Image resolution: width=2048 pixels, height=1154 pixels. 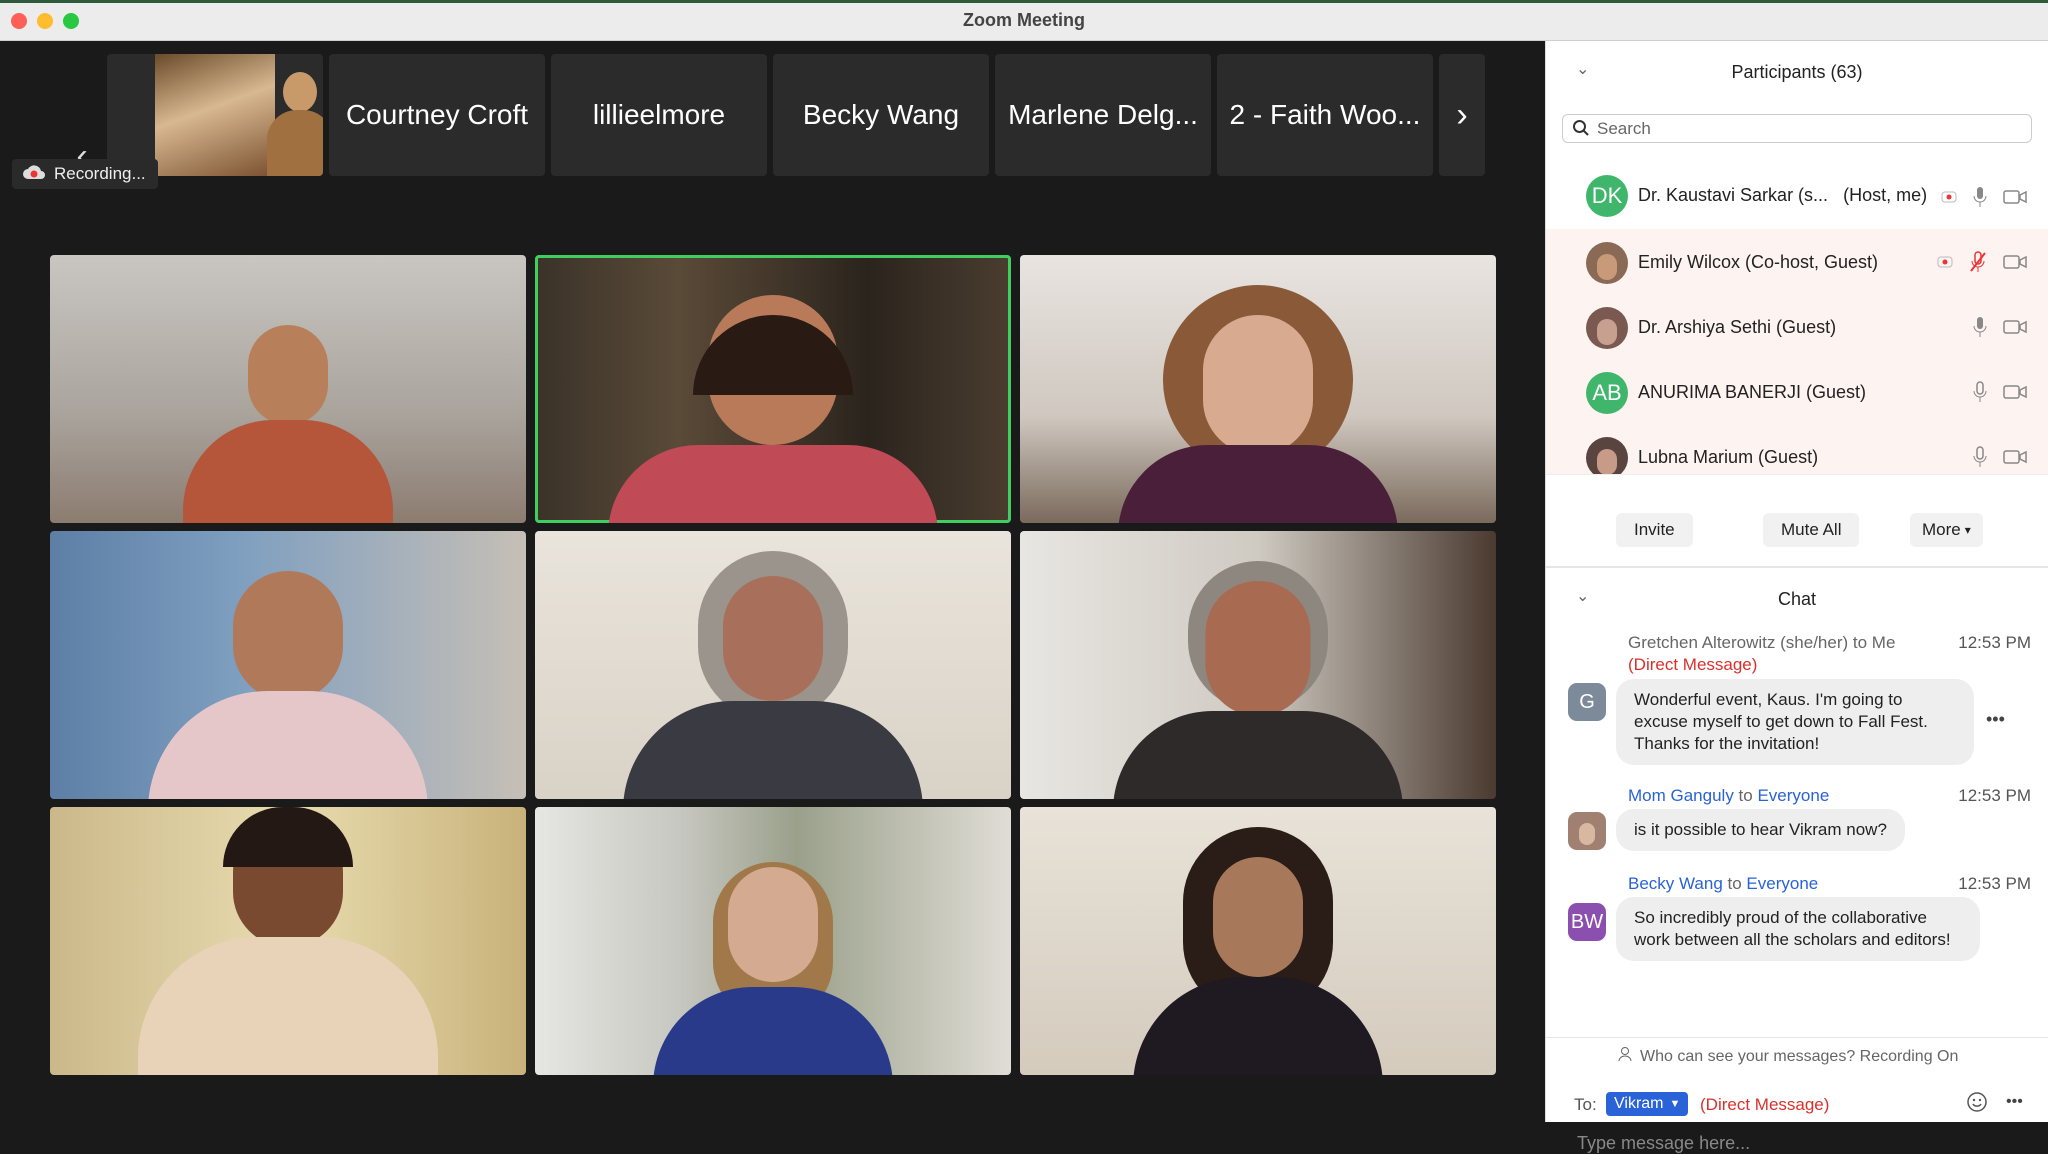 I want to click on window-title: Zoom Meeting, so click(x=1024, y=20).